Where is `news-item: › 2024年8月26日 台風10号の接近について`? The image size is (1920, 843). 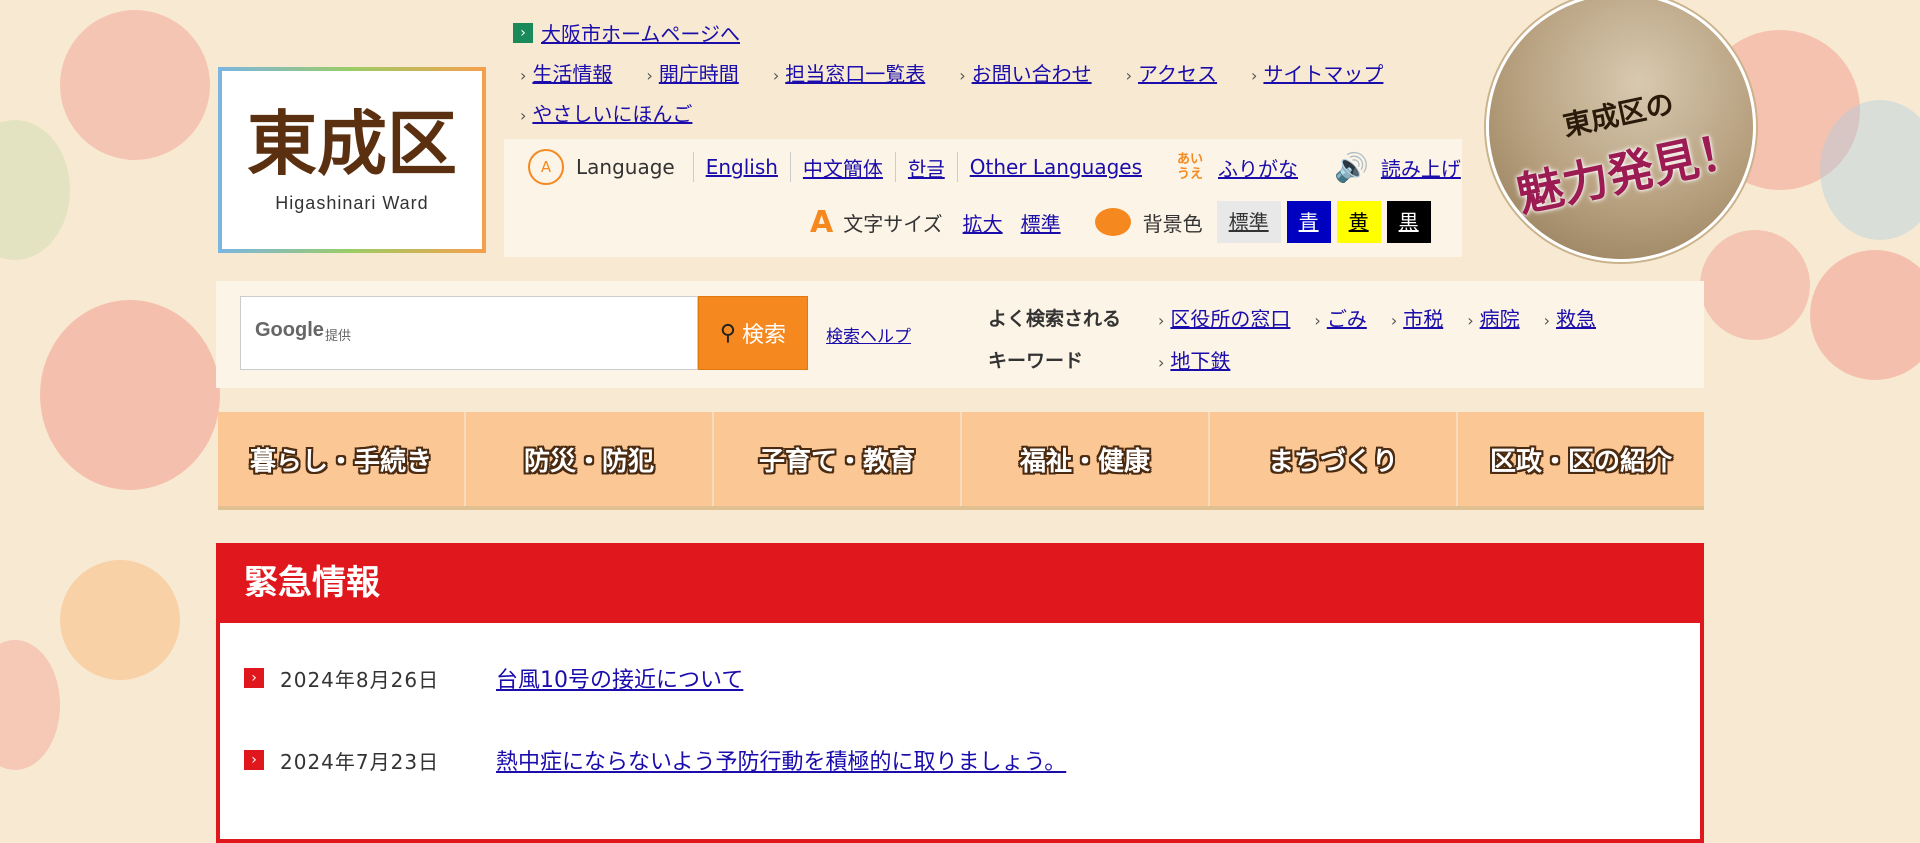
news-item: › 2024年8月26日 台風10号の接近について is located at coordinates (493, 678).